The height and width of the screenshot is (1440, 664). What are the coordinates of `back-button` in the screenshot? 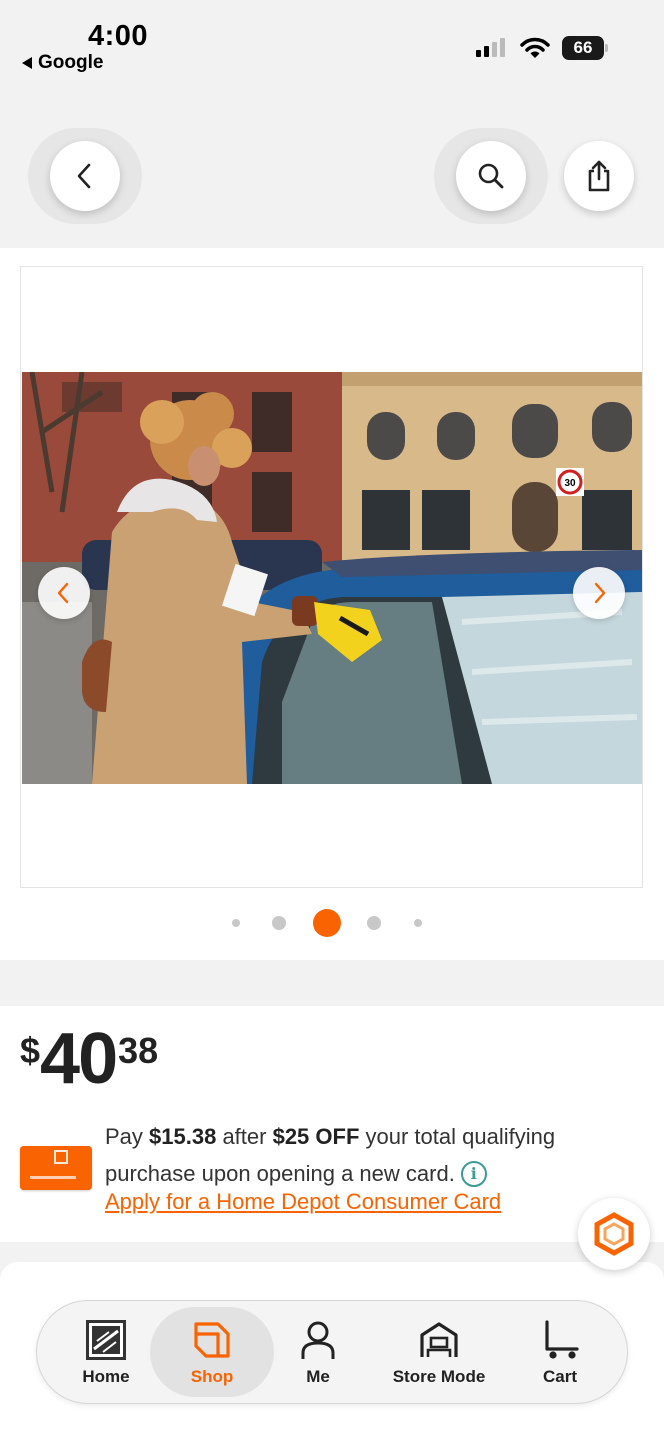 It's located at (85, 176).